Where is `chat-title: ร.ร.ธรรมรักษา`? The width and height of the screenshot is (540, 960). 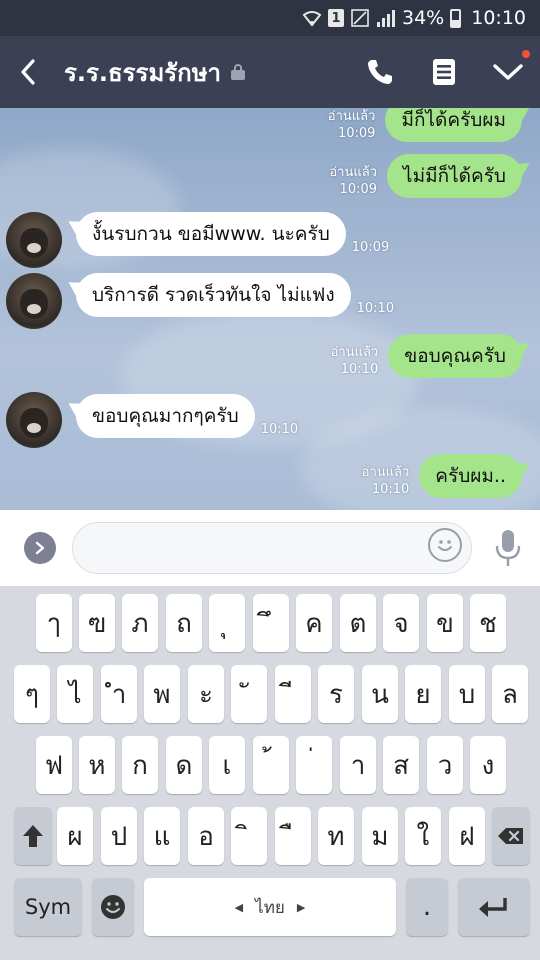 chat-title: ร.ร.ธรรมรักษา is located at coordinates (142, 72).